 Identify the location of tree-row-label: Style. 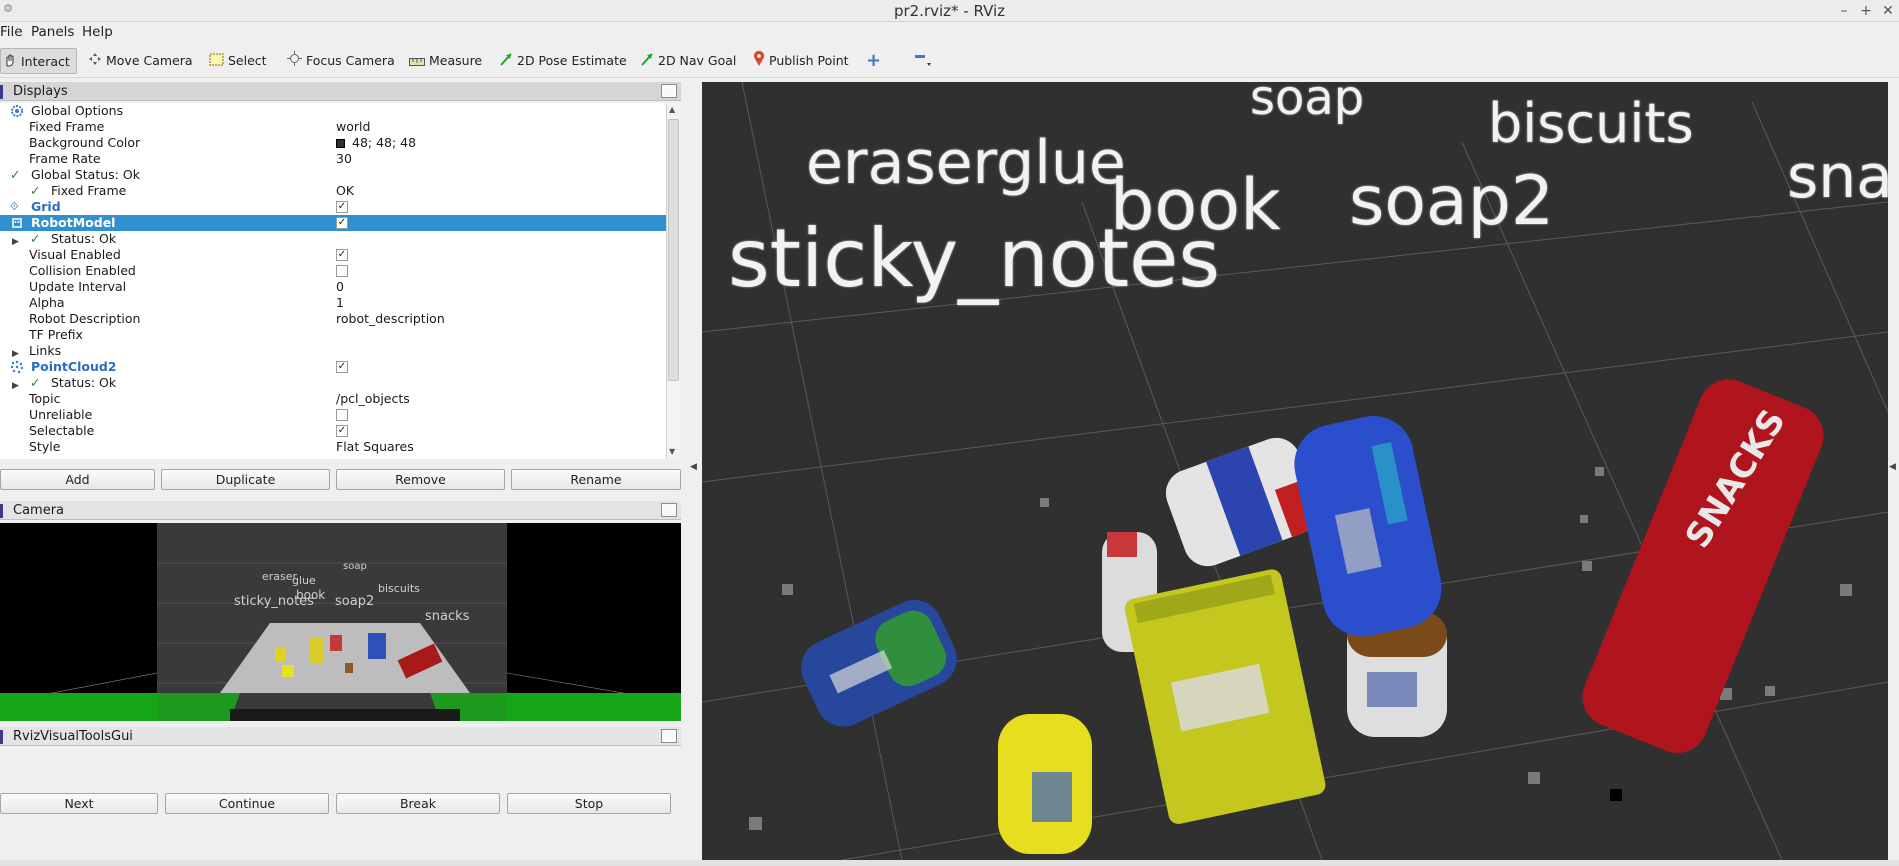
(45, 446).